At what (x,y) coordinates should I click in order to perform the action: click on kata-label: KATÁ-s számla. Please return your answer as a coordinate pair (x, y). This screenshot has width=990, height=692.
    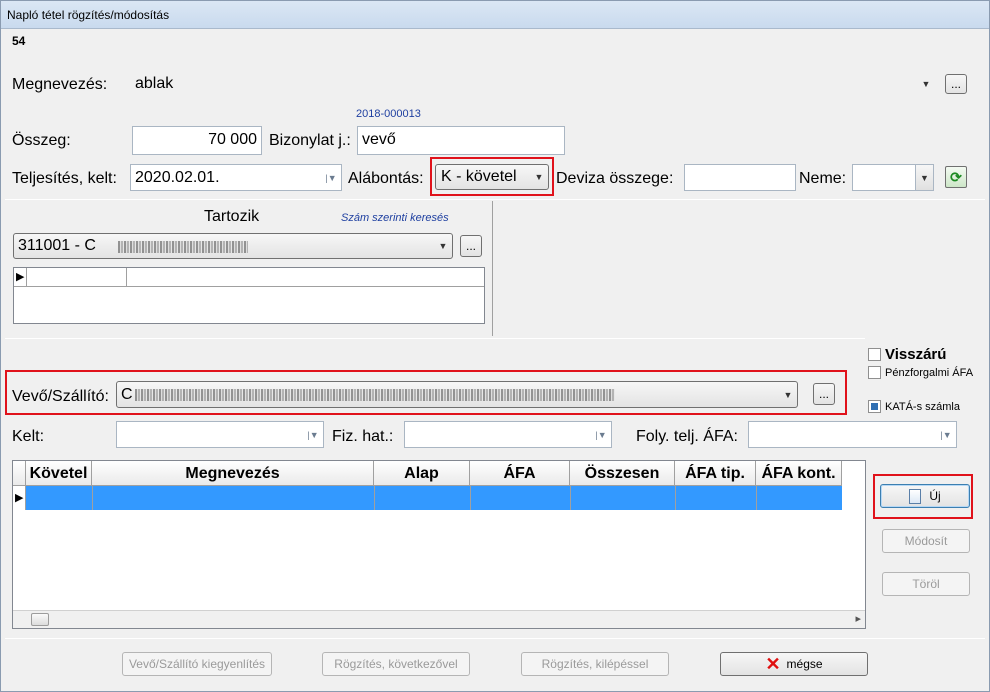
    Looking at the image, I should click on (922, 406).